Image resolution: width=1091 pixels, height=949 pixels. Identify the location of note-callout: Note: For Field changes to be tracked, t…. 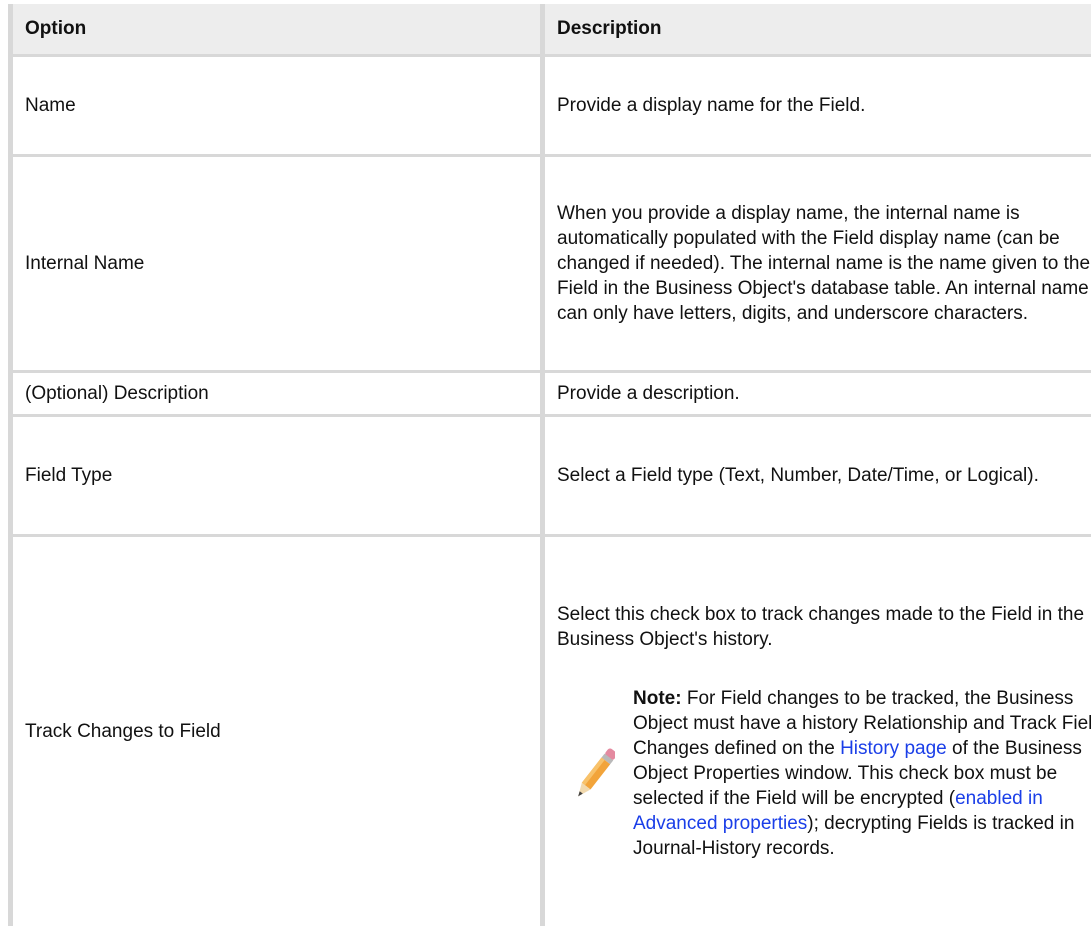
(824, 773).